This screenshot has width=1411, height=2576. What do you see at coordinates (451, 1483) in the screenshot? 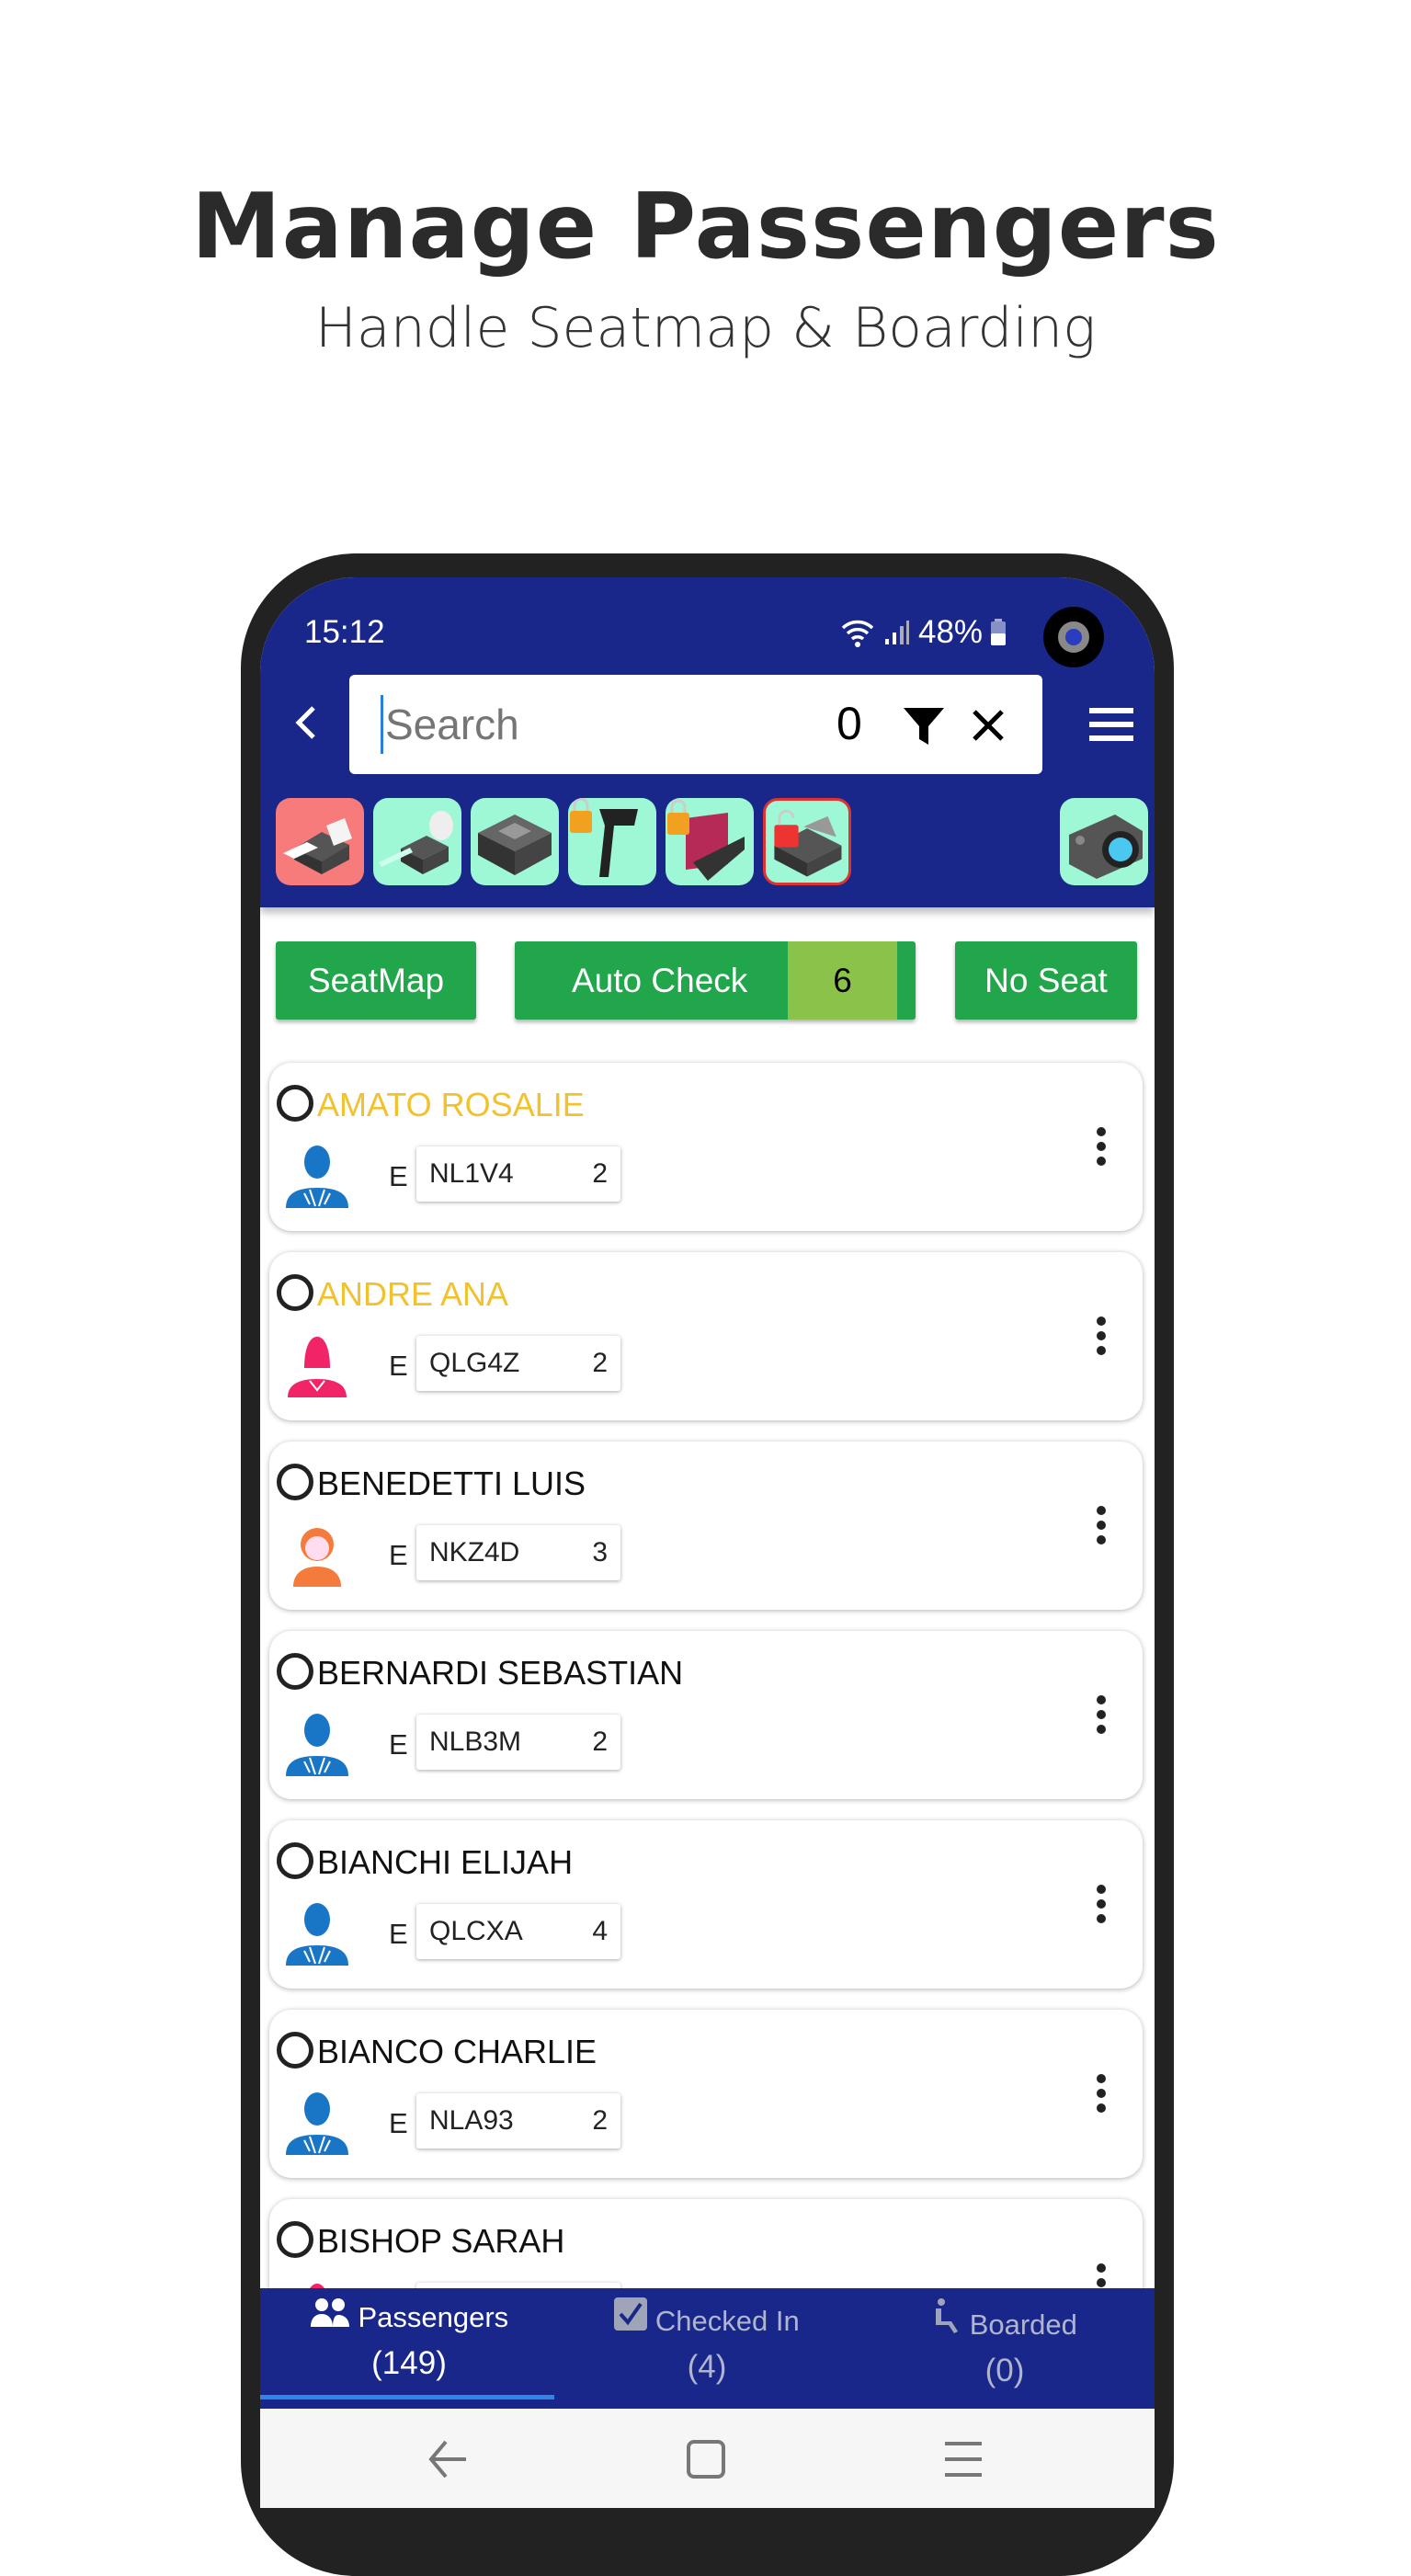
I see `passenger-name: BENEDETTI LUIS` at bounding box center [451, 1483].